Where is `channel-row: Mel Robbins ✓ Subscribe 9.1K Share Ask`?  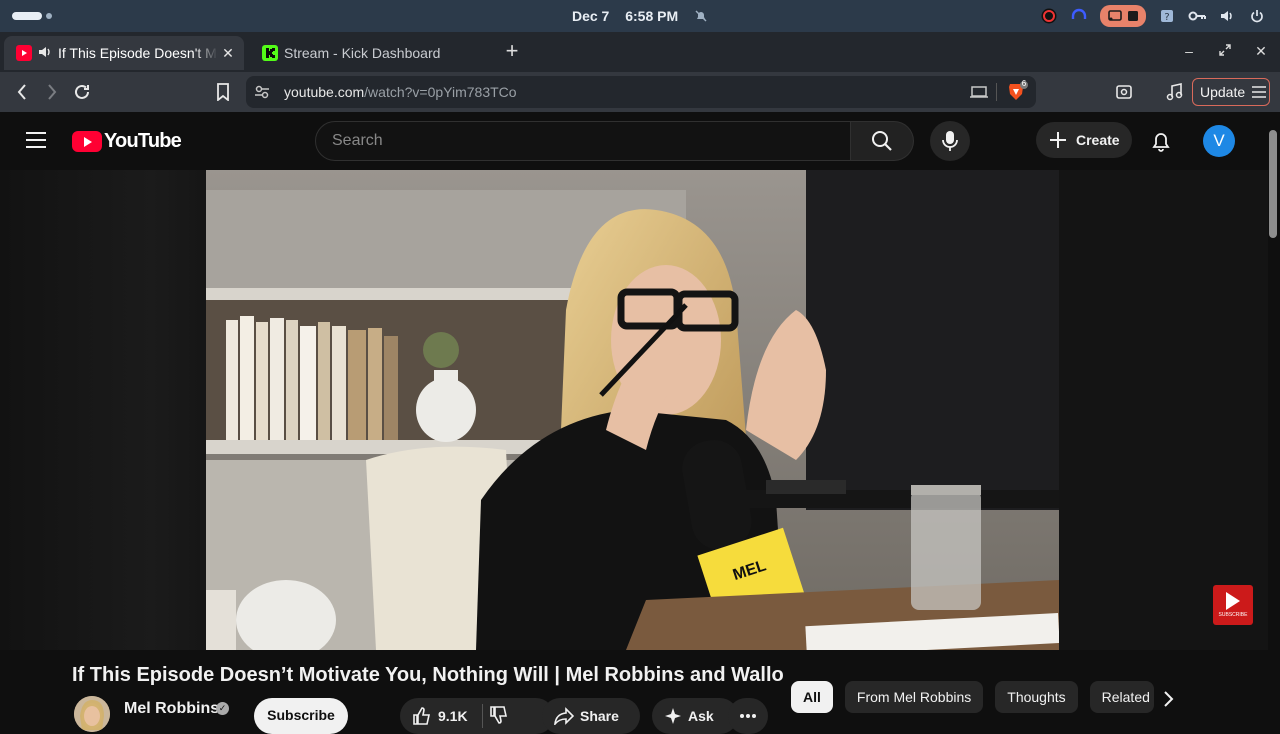 channel-row: Mel Robbins ✓ Subscribe 9.1K Share Ask is located at coordinates (422, 715).